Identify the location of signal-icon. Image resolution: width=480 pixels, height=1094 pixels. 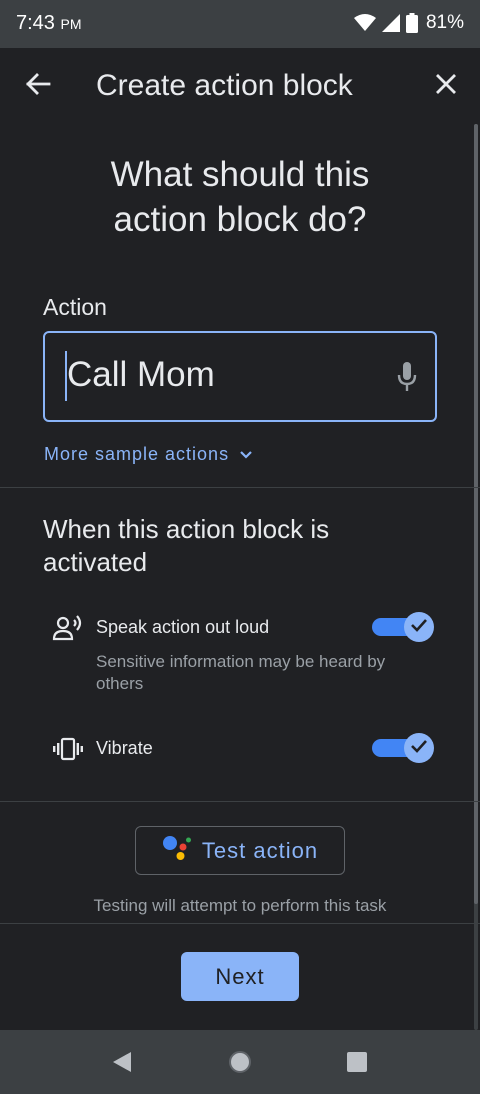
(390, 23).